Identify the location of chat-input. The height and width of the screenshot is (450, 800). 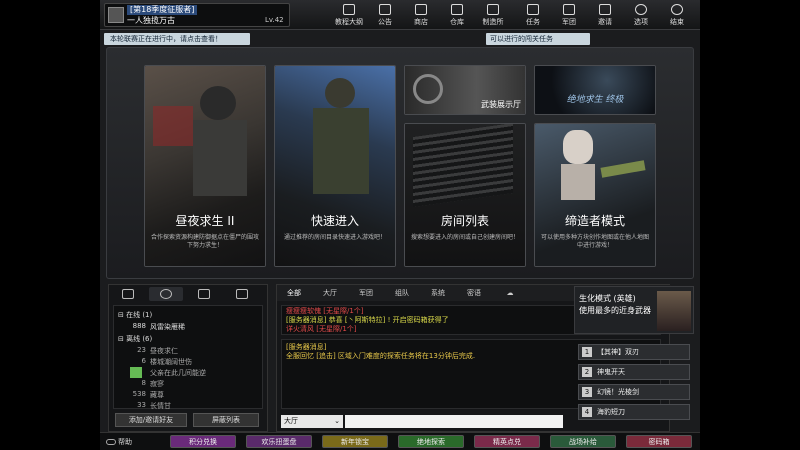
(454, 421).